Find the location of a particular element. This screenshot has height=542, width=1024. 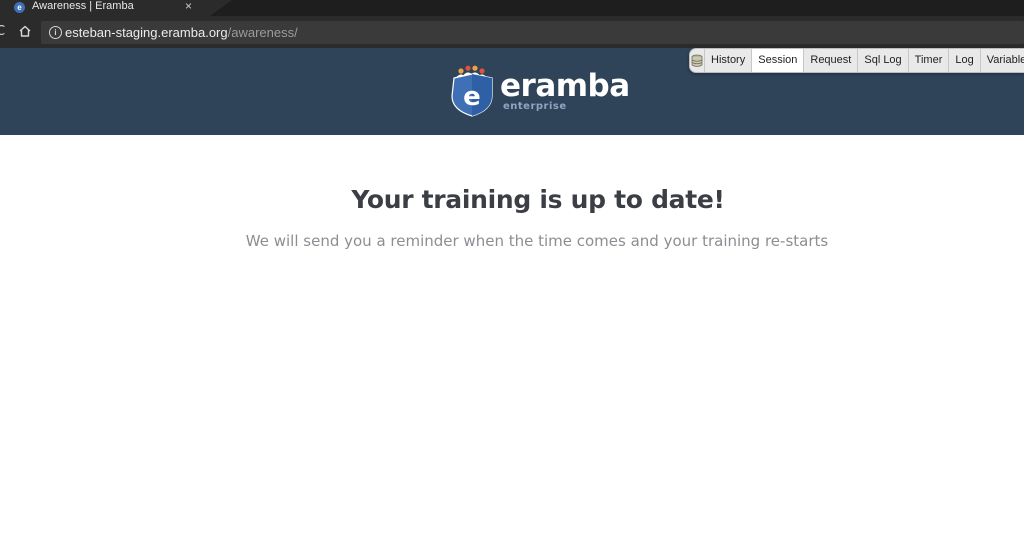

browser-tab: e Awareness | Eramba × is located at coordinates (105, 8).